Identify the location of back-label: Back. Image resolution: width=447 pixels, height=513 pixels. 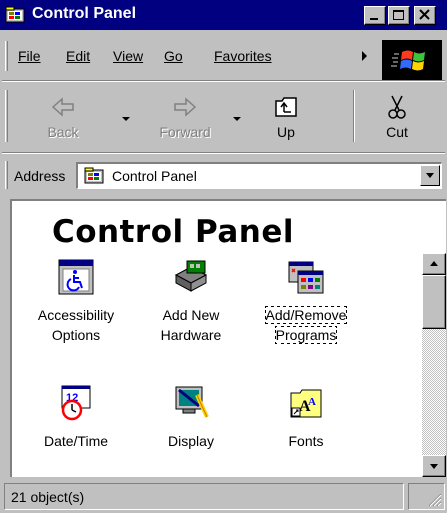
(63, 132).